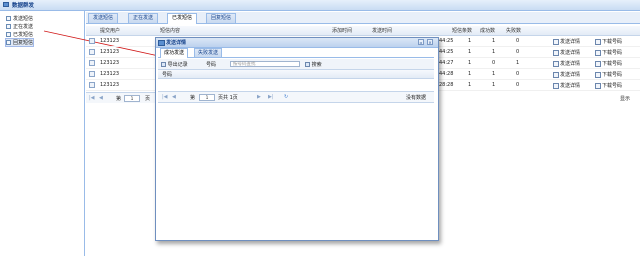  What do you see at coordinates (110, 31) in the screenshot?
I see `col-user: 提交用户` at bounding box center [110, 31].